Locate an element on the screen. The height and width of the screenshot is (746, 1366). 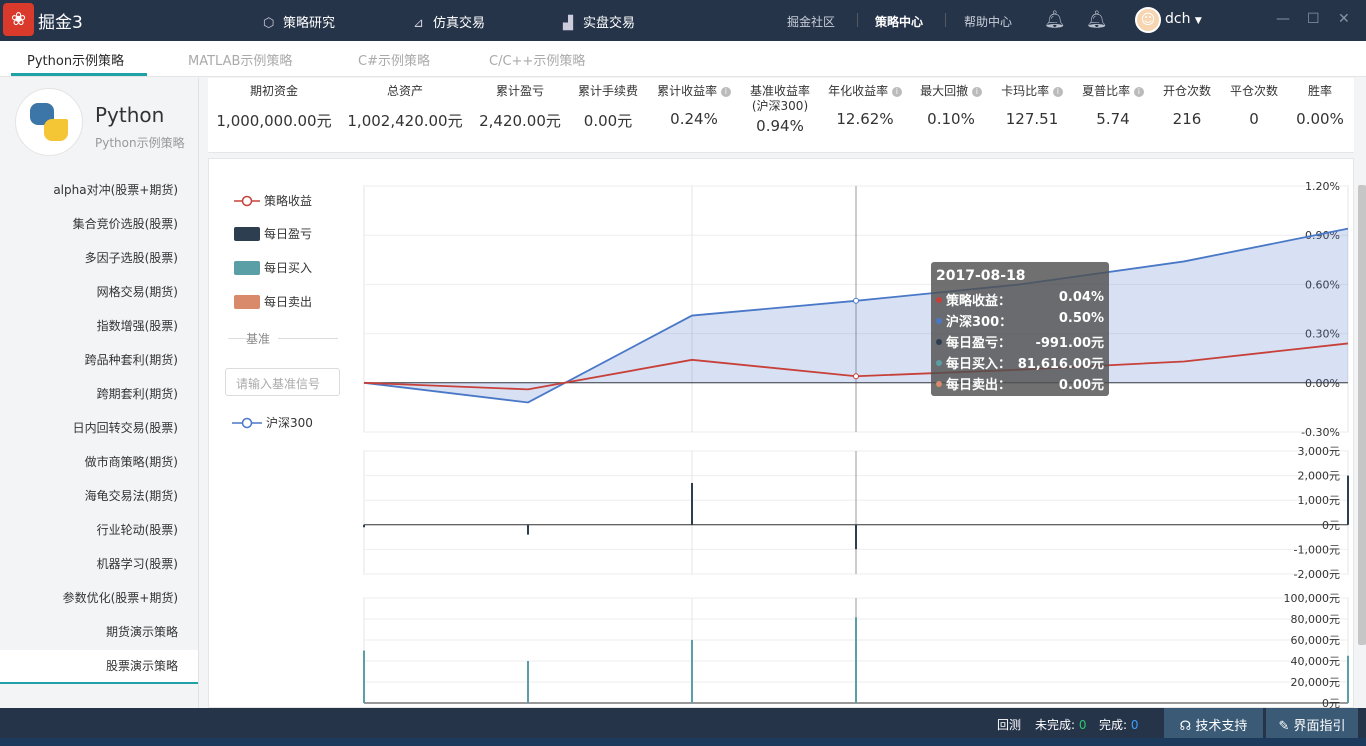
os-taskbar is located at coordinates (683, 742).